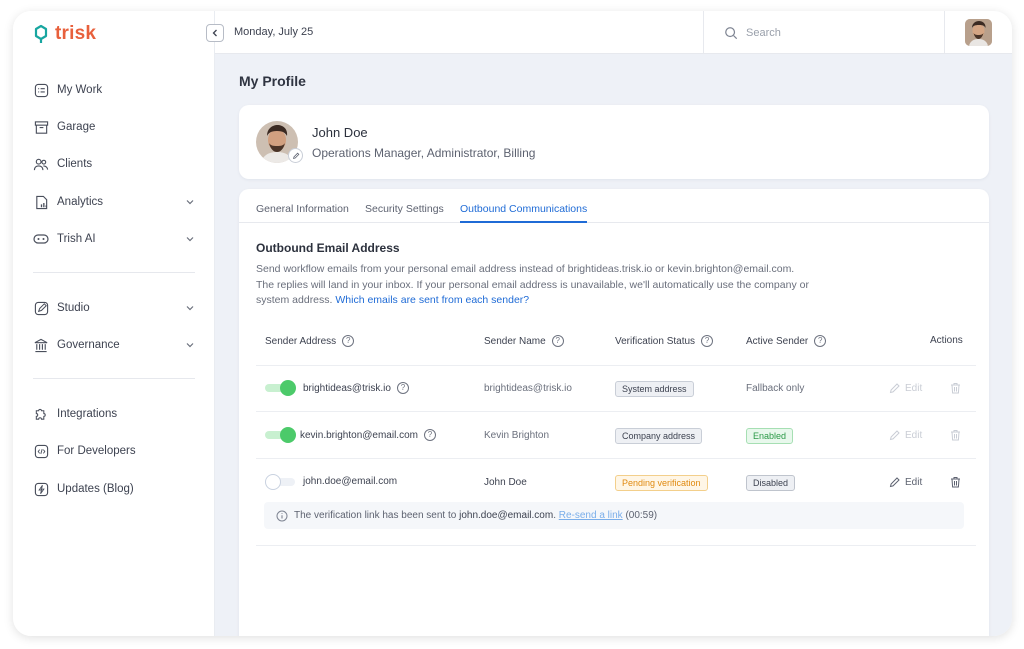 This screenshot has width=1024, height=649. I want to click on collapse-sidebar-button, so click(215, 33).